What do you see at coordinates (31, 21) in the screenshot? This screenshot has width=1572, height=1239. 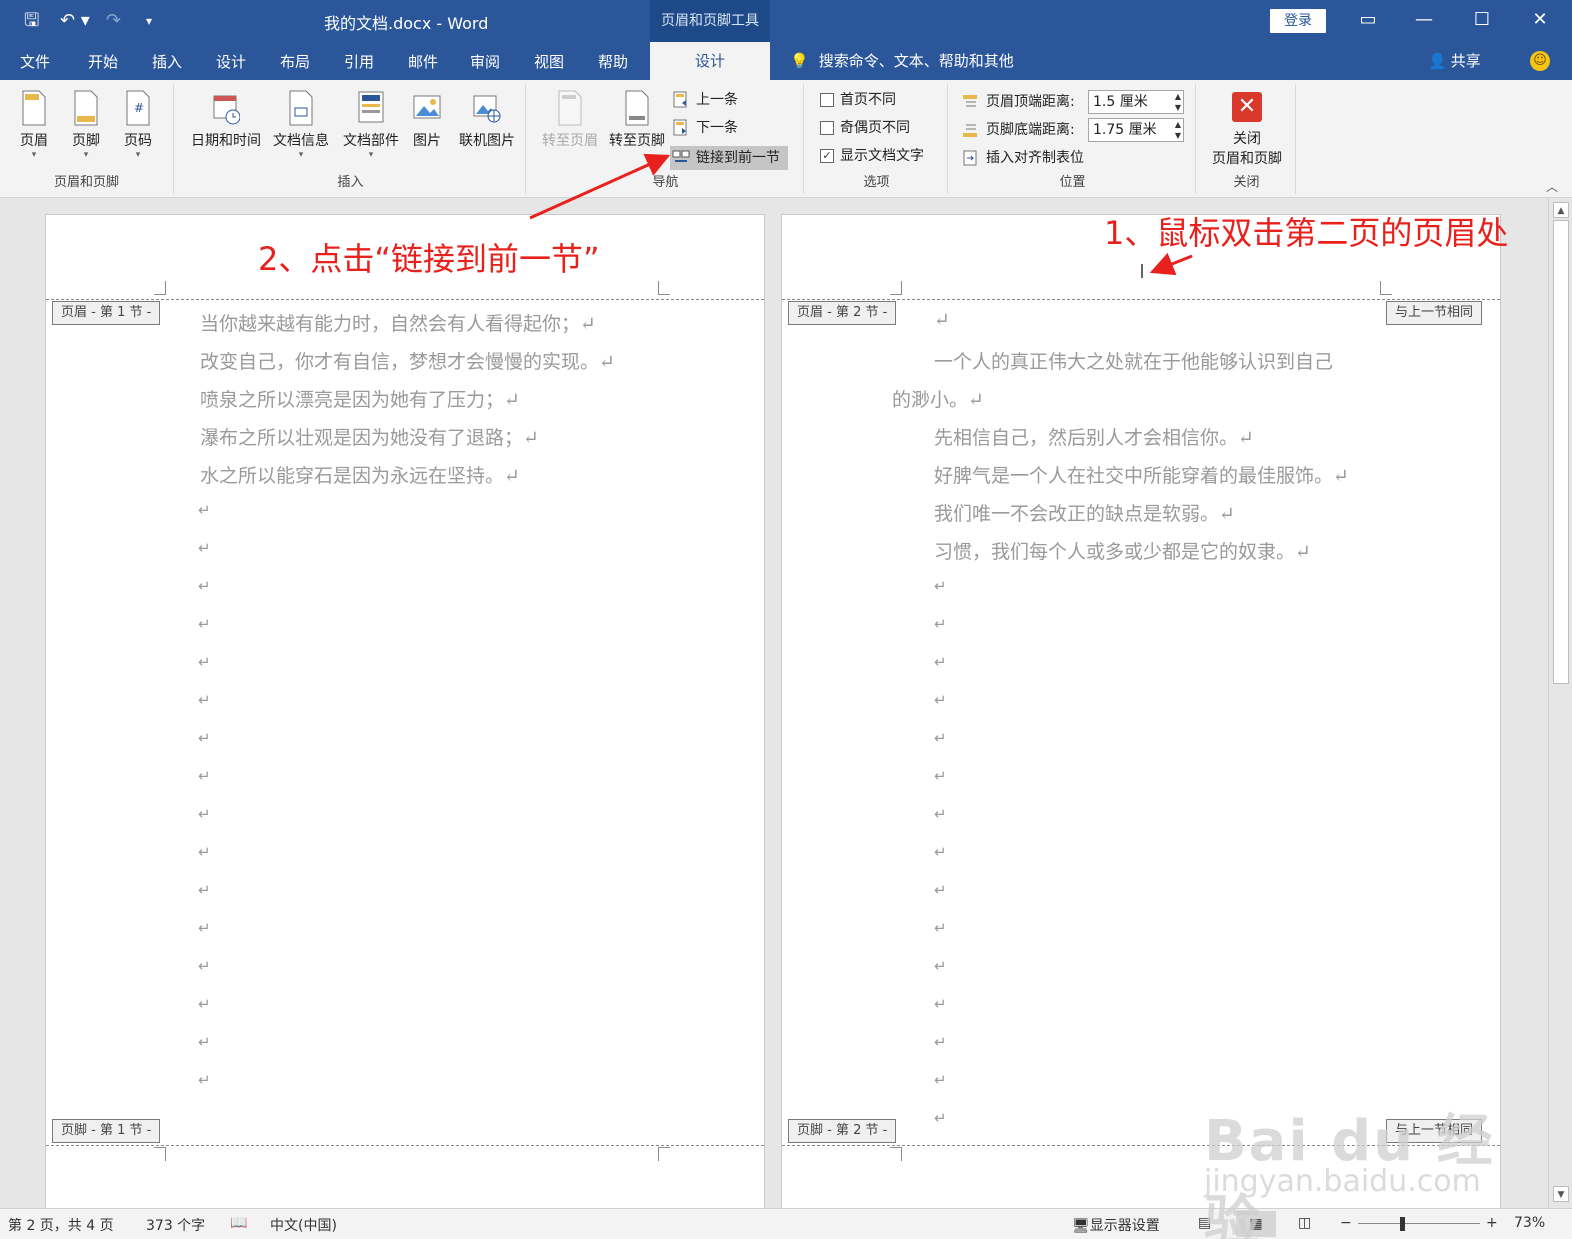 I see `save-icon: 🖫` at bounding box center [31, 21].